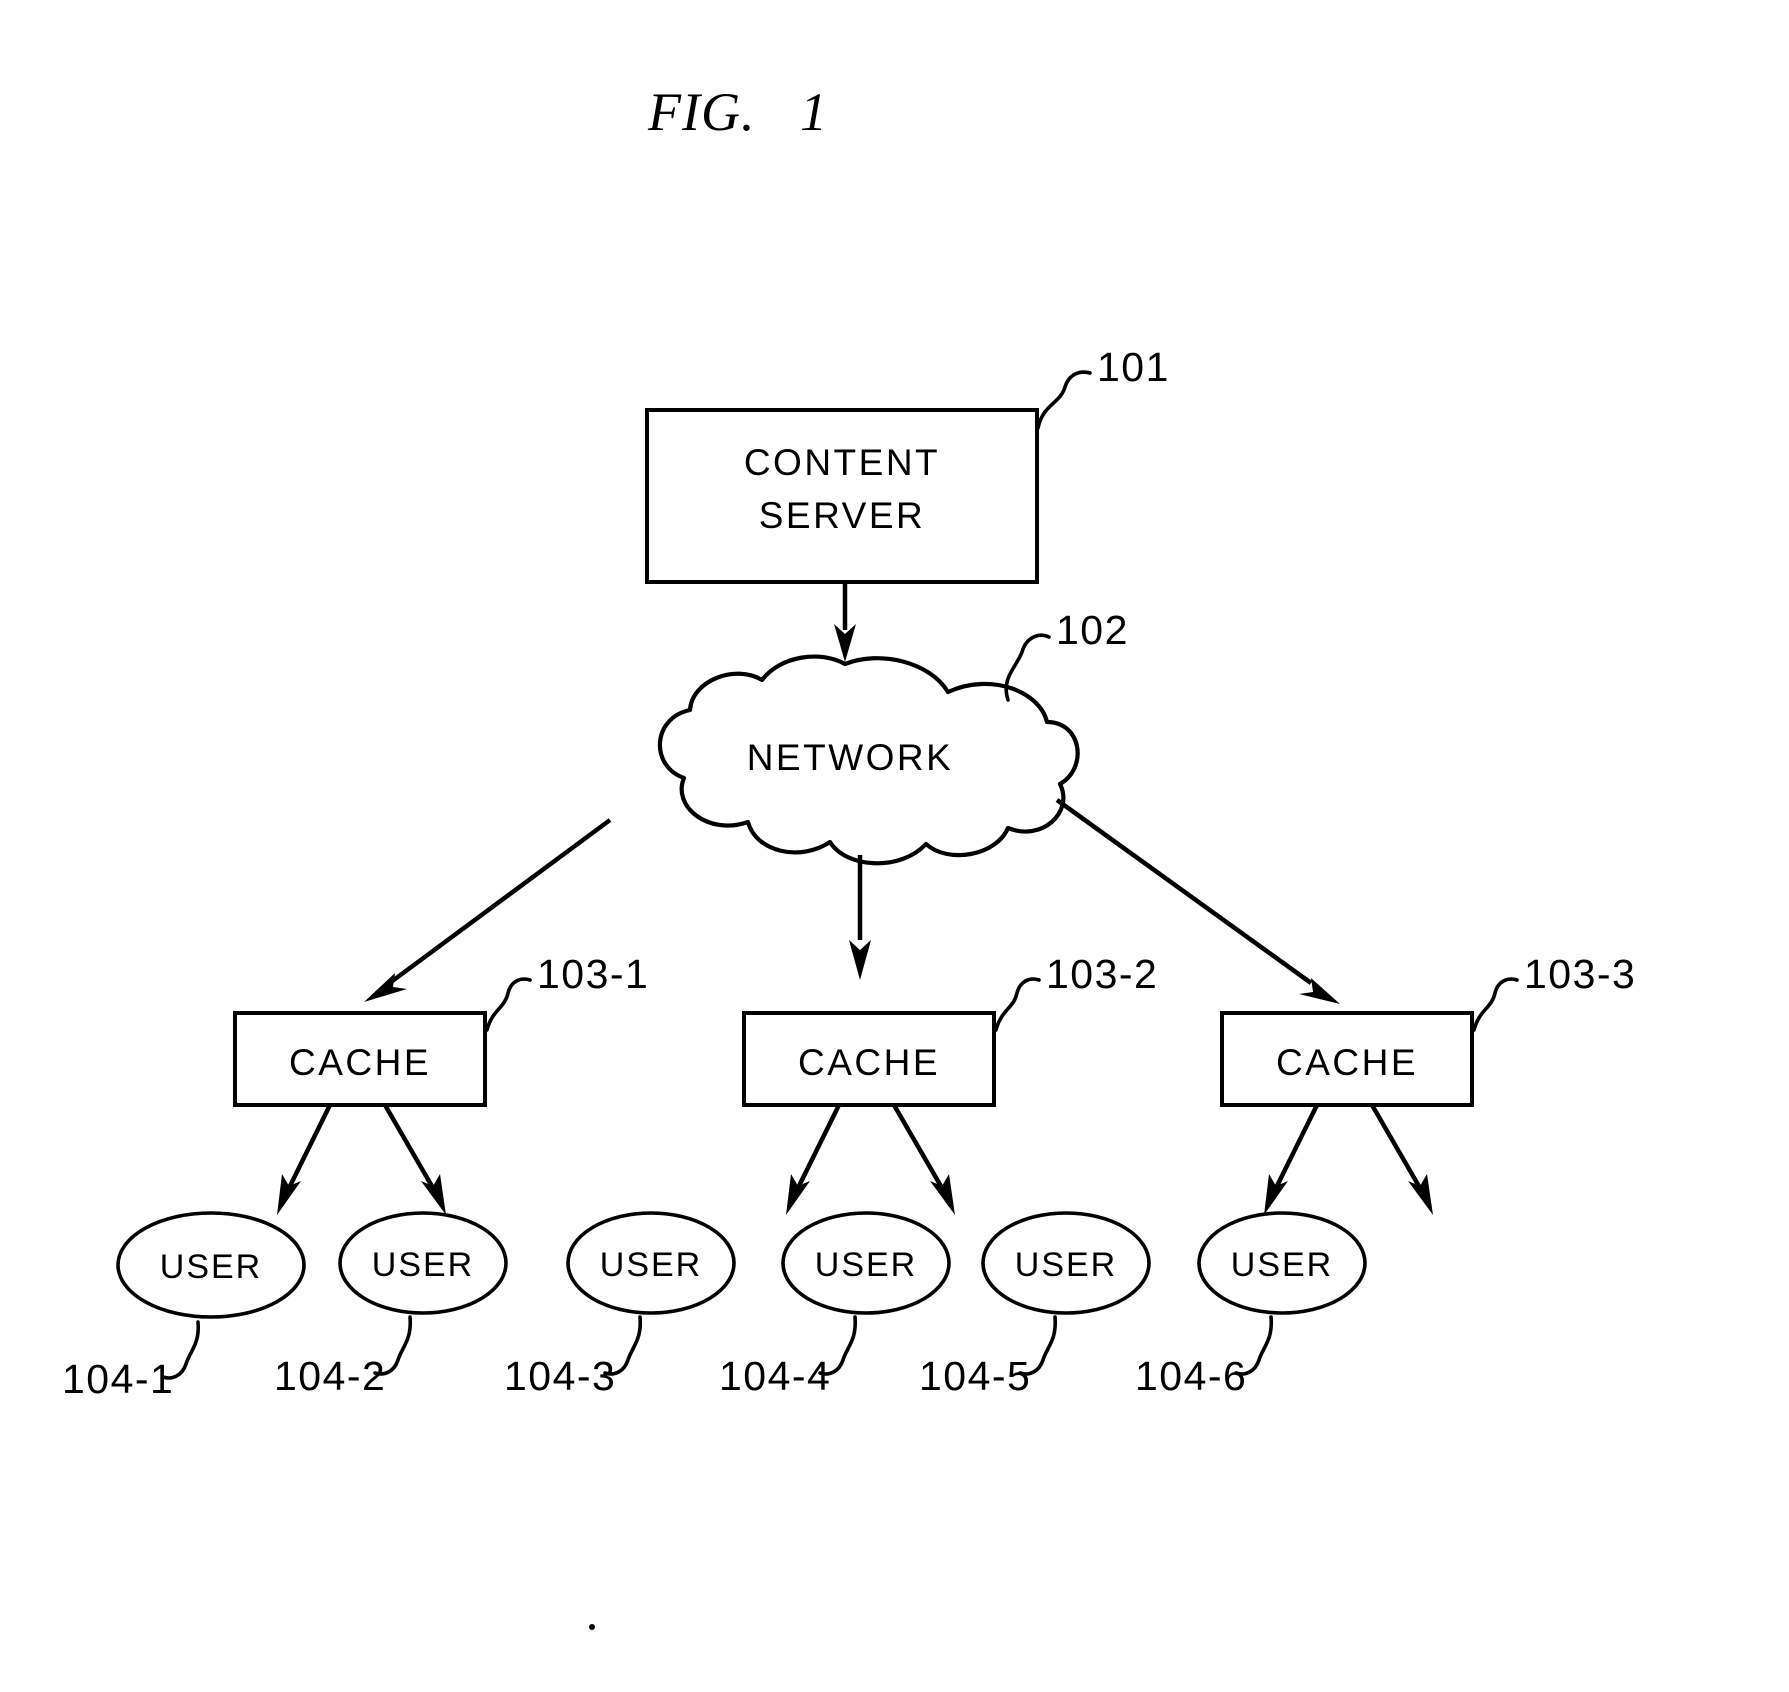  What do you see at coordinates (211, 1267) in the screenshot?
I see `user-label-1: USER` at bounding box center [211, 1267].